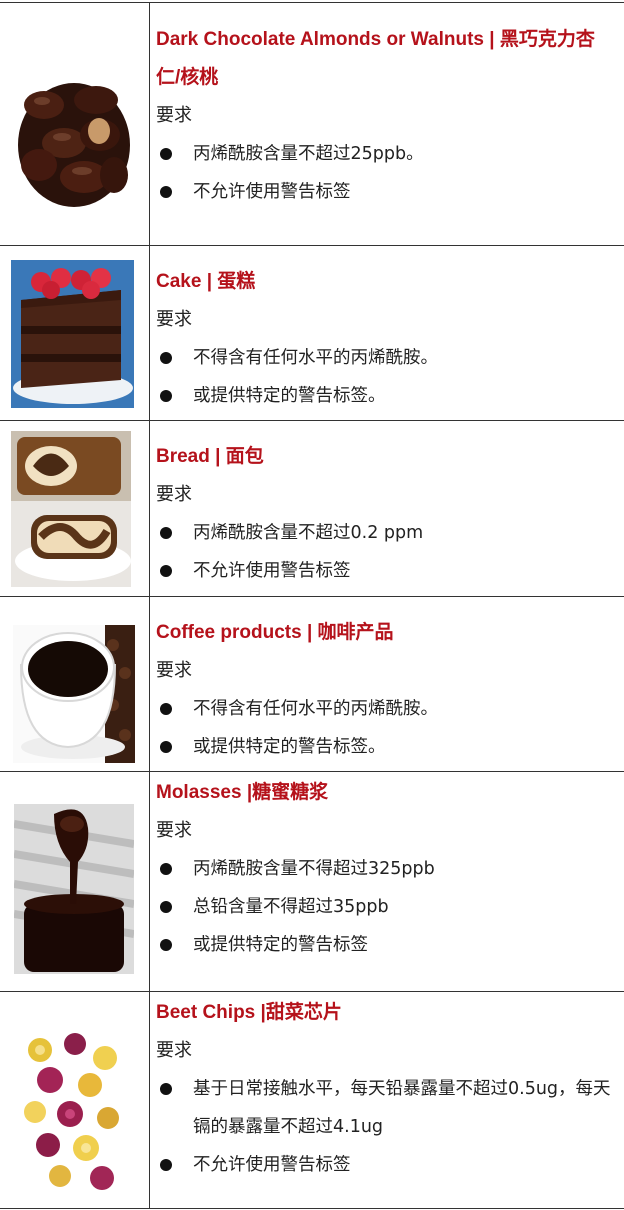  What do you see at coordinates (387, 533) in the screenshot?
I see `bullet-item: 丙烯酰胺含量不超过0.2 ppm` at bounding box center [387, 533].